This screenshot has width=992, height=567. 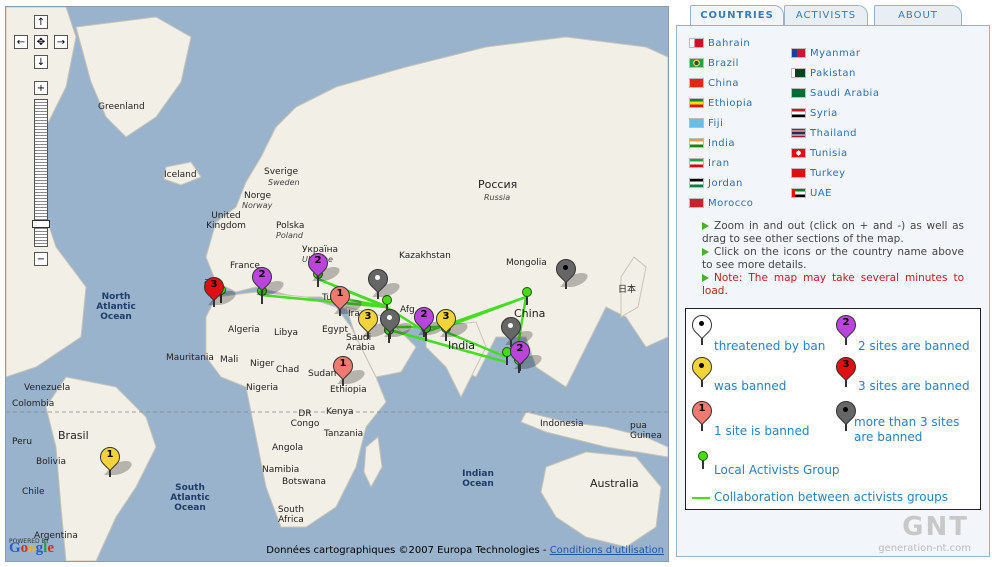 I want to click on legend-was-banned: was banned, so click(x=750, y=386).